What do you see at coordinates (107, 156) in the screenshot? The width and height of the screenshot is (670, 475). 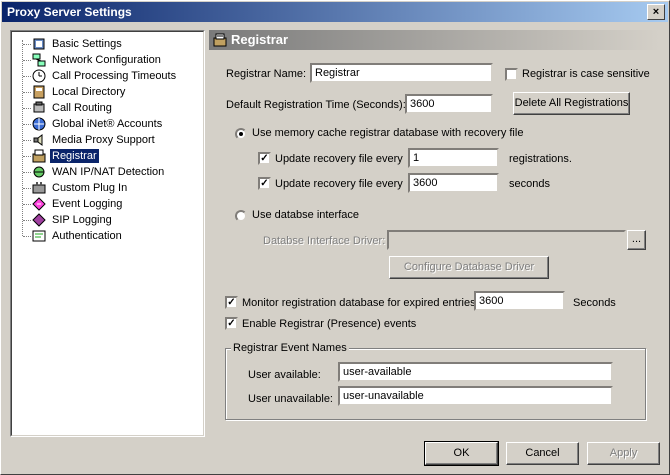 I see `tree-item-registrar: Registrar` at bounding box center [107, 156].